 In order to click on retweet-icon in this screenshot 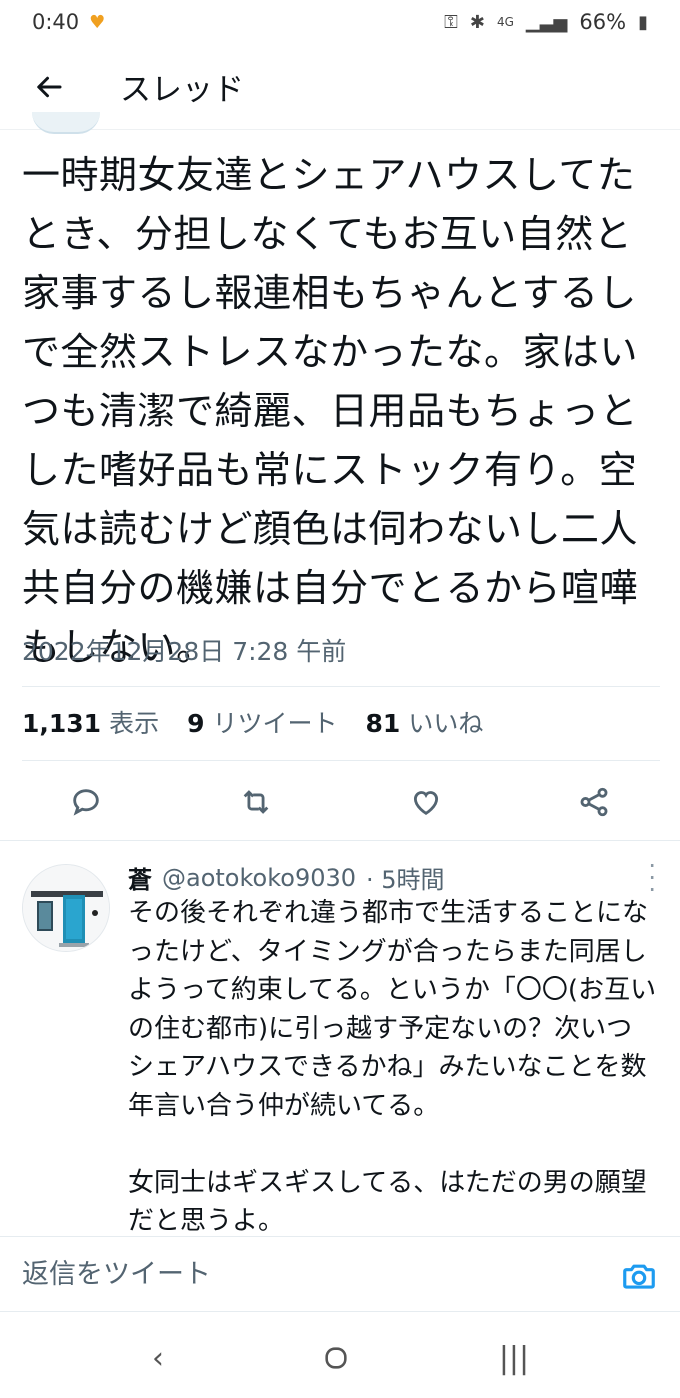, I will do `click(256, 802)`.